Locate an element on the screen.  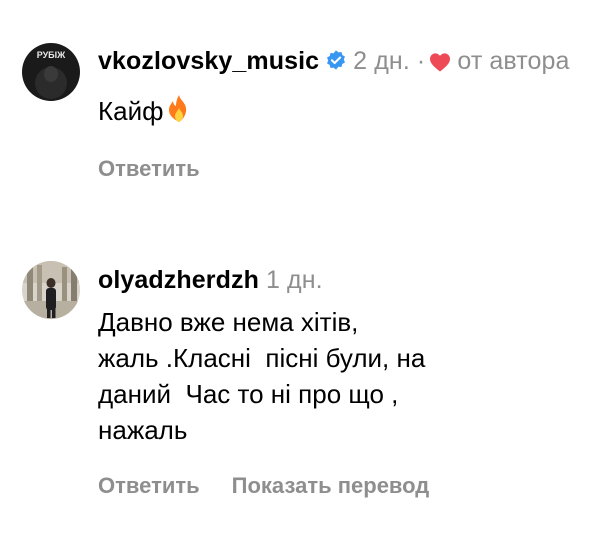
avatar: РУБІЖ is located at coordinates (51, 72).